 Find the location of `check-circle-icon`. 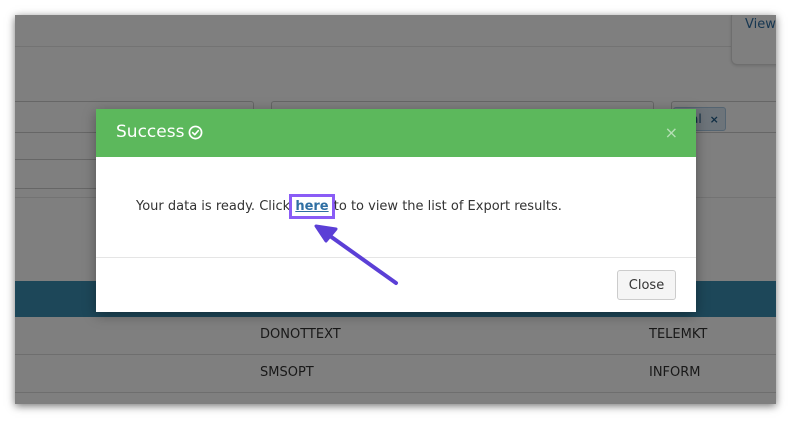

check-circle-icon is located at coordinates (196, 132).